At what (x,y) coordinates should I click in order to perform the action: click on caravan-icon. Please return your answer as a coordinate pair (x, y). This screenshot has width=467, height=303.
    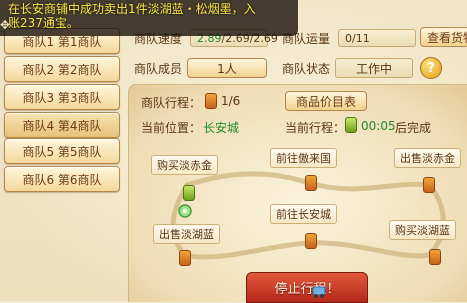
    Looking at the image, I should click on (319, 292).